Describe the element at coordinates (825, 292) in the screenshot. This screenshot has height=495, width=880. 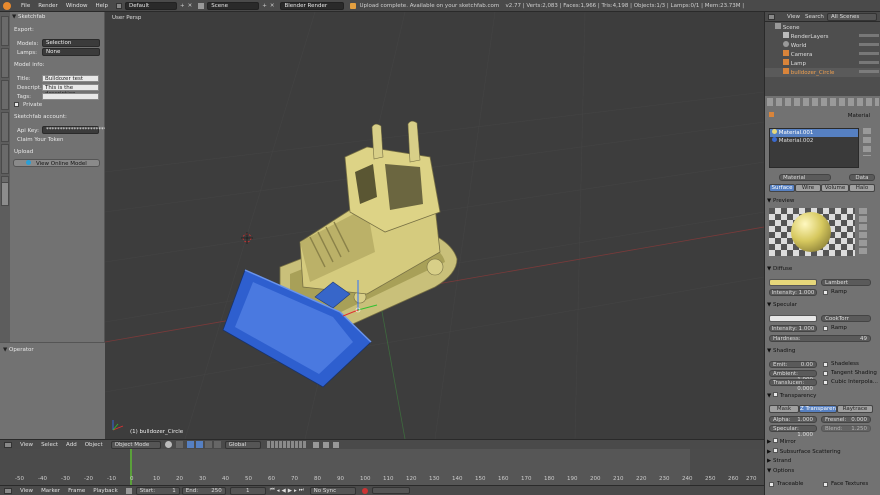
I see `diffuse-ramp-checkbox` at that location.